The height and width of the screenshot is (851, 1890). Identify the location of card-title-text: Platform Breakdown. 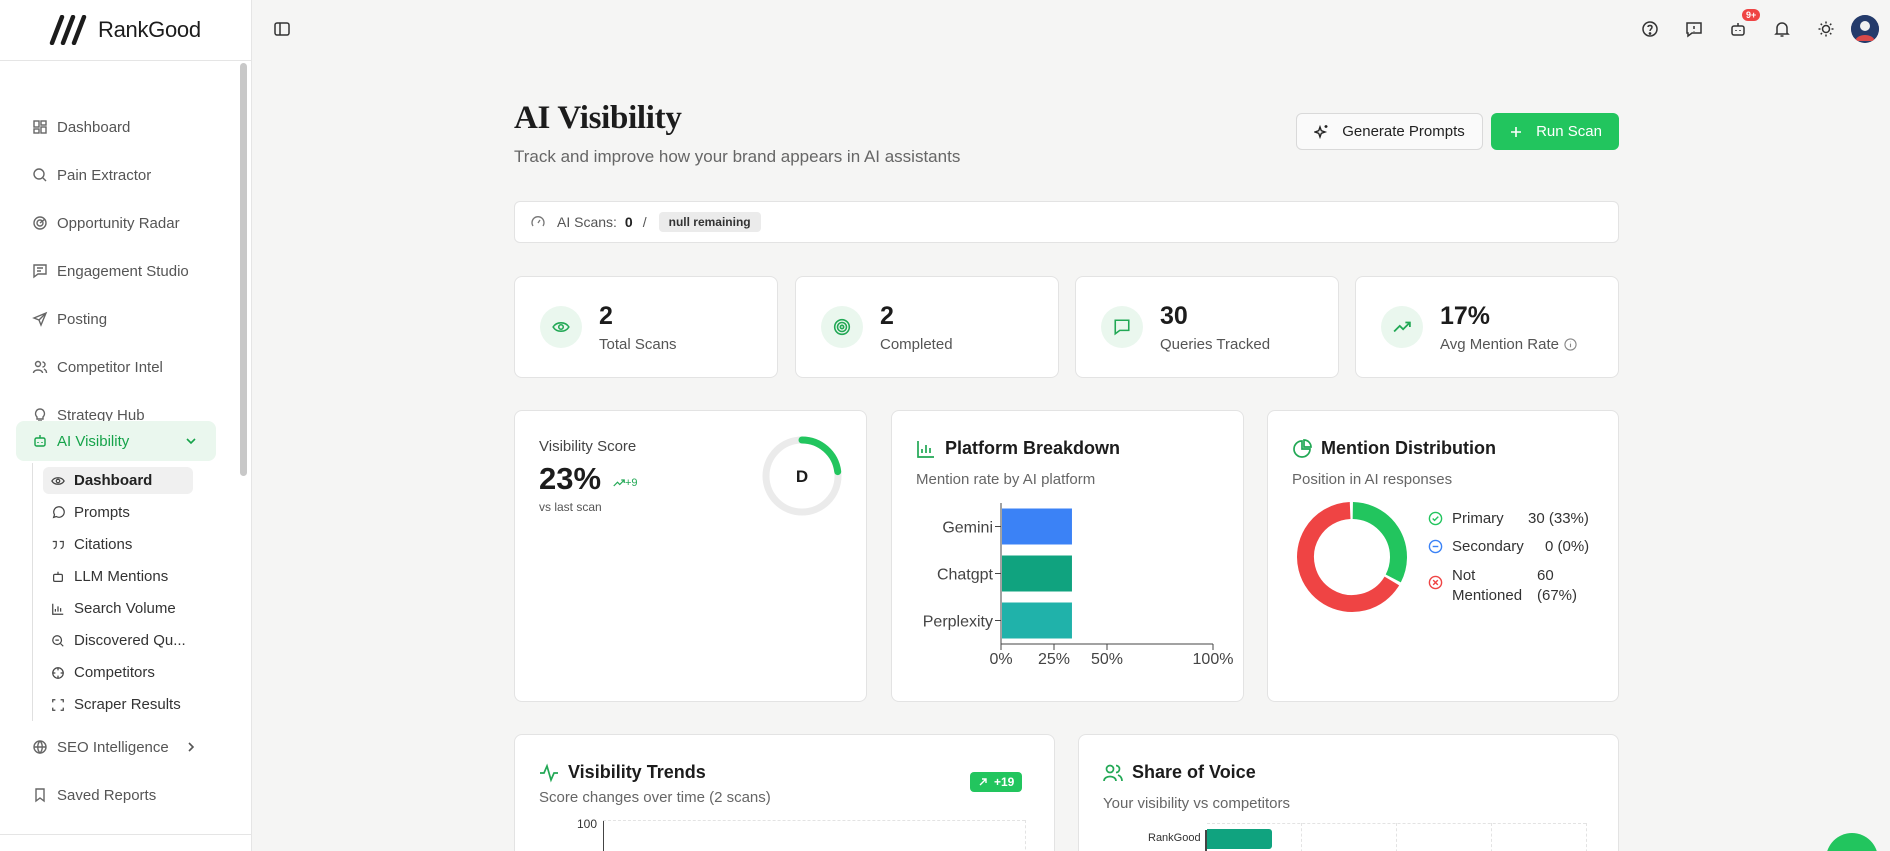
(1033, 448).